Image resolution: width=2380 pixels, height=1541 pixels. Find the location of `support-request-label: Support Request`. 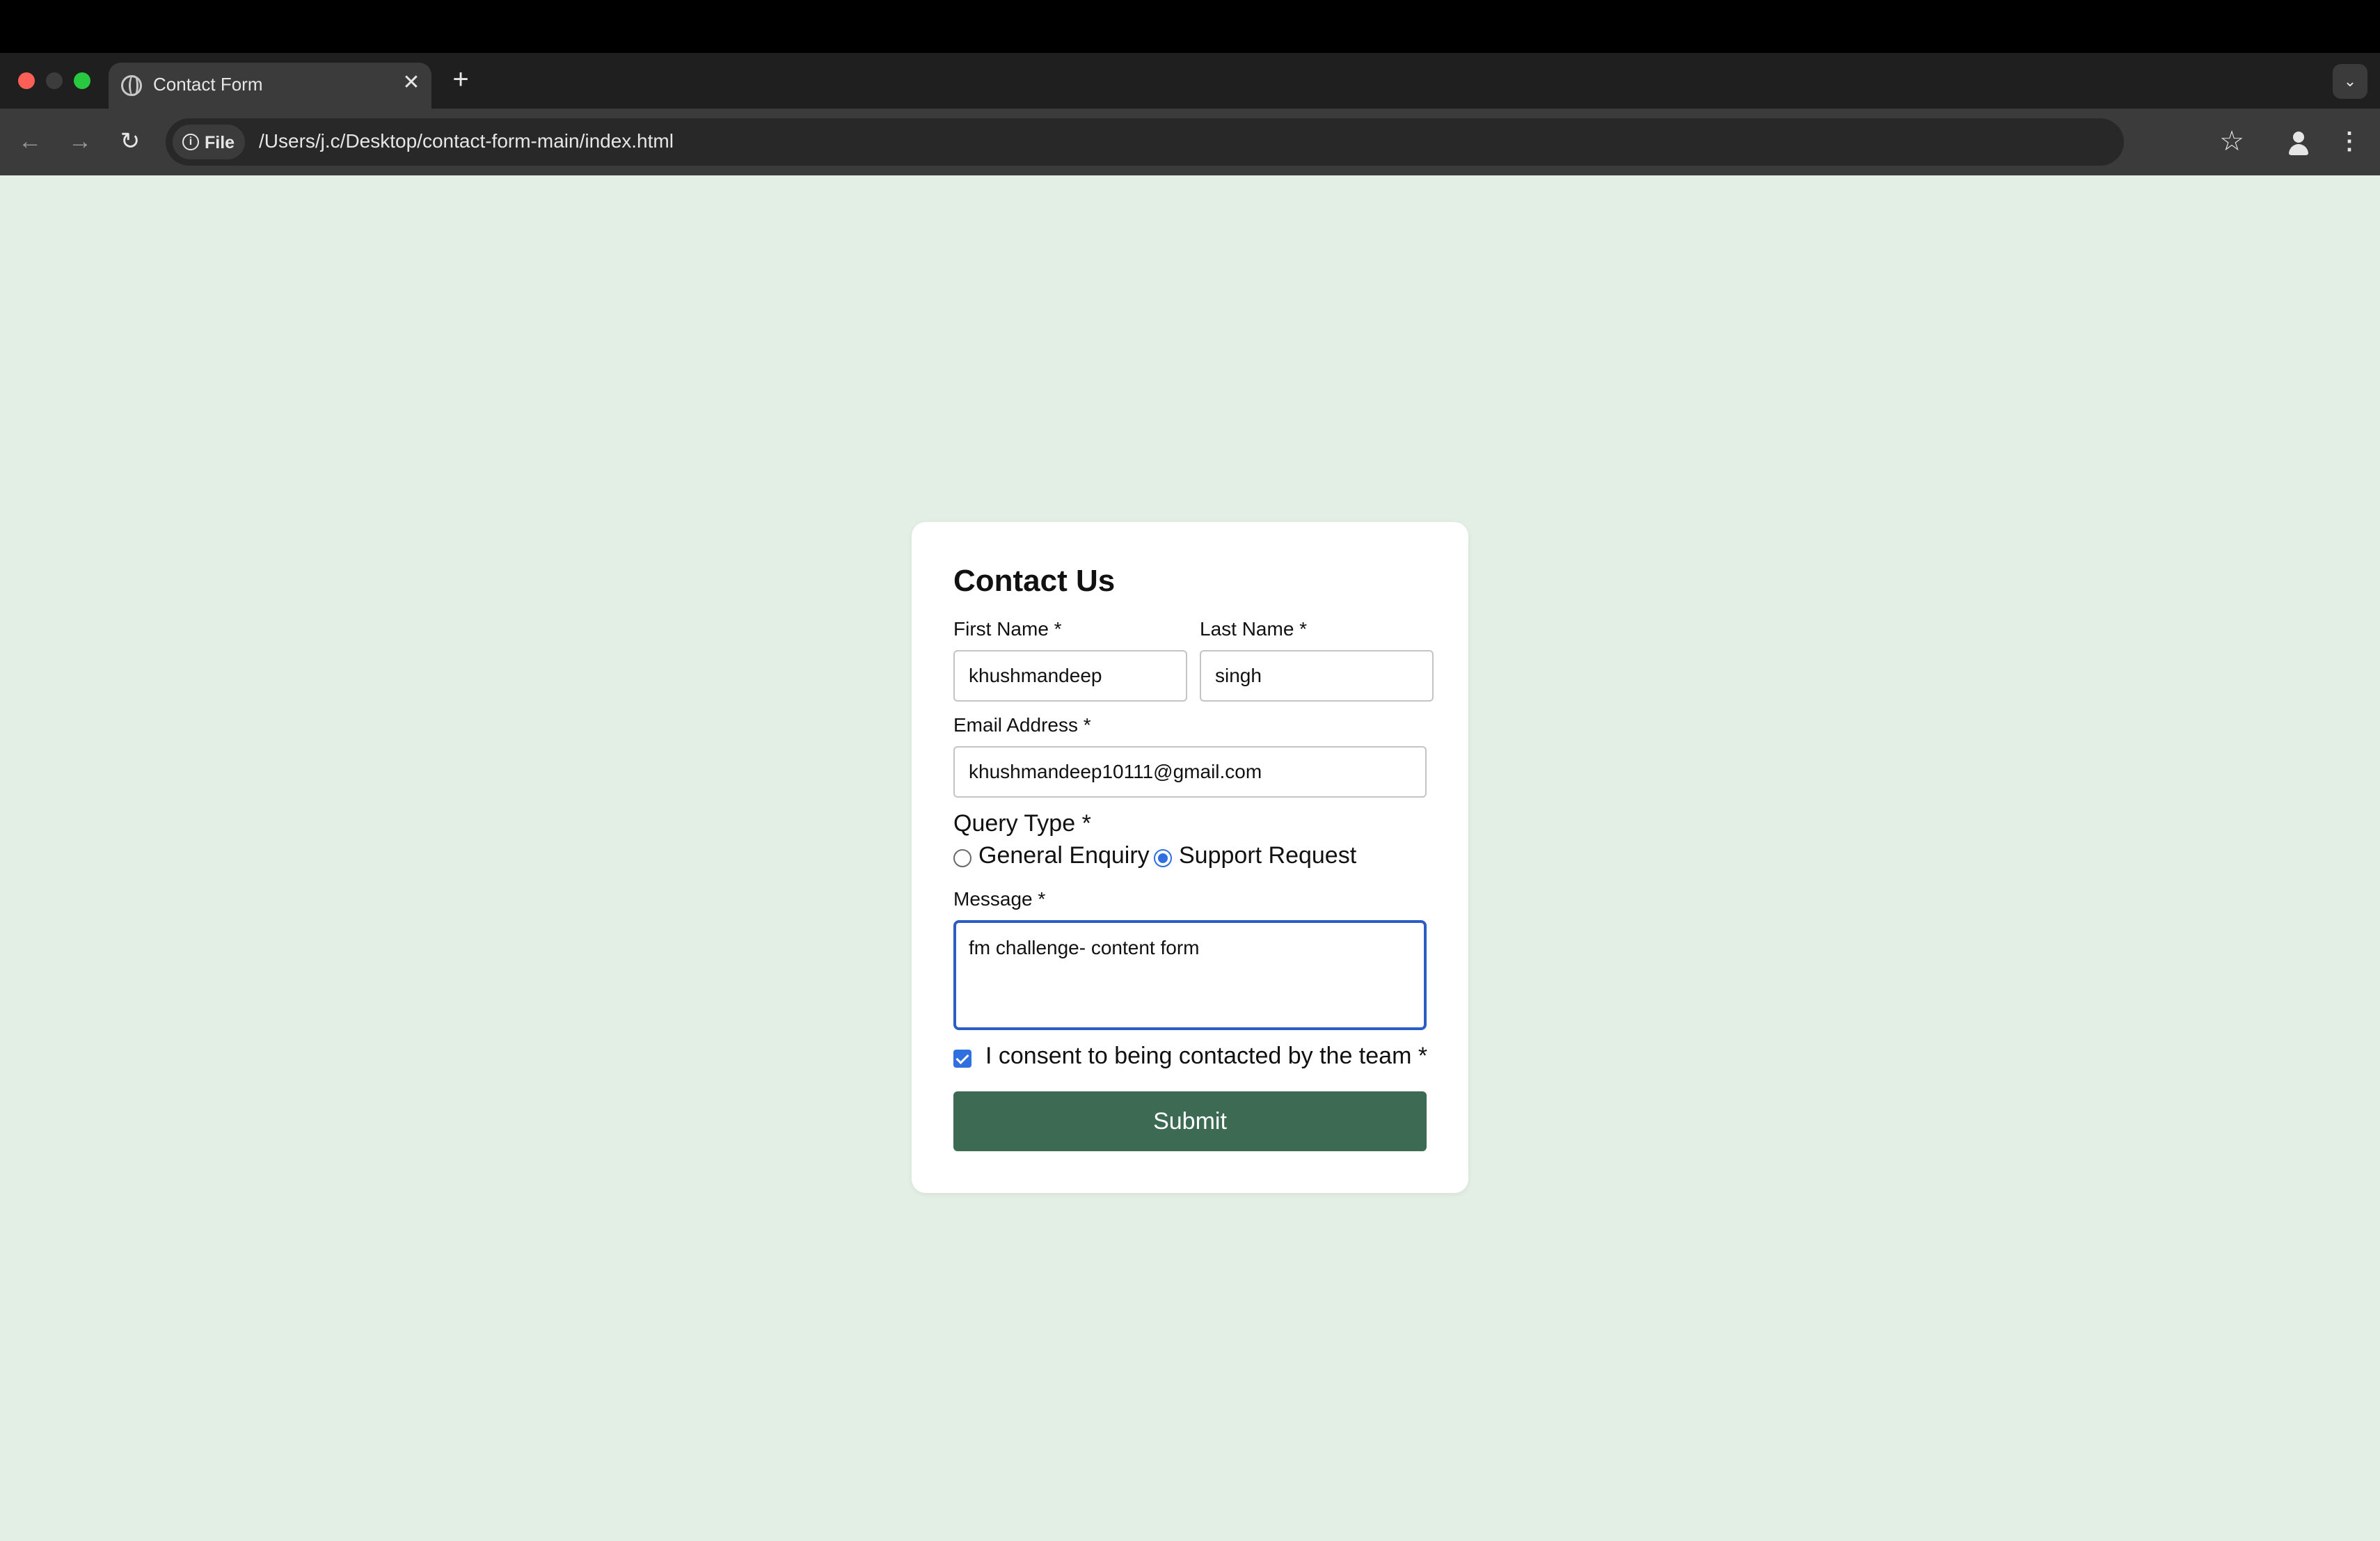

support-request-label: Support Request is located at coordinates (1267, 855).